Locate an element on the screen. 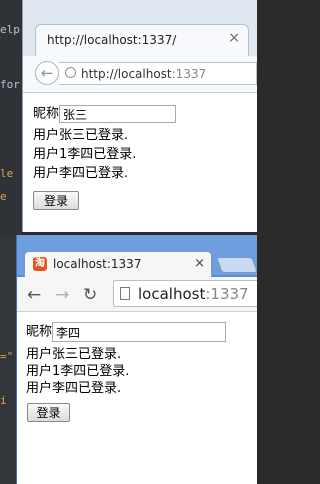 This screenshot has height=484, width=320. browser-tab: http://localhost:1337/ × is located at coordinates (142, 40).